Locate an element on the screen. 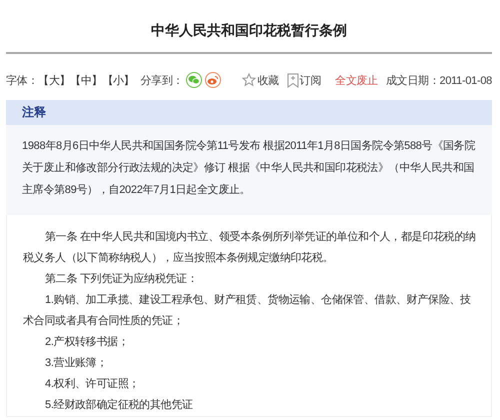 The height and width of the screenshot is (420, 500). font-size-link: 【大】 is located at coordinates (54, 80).